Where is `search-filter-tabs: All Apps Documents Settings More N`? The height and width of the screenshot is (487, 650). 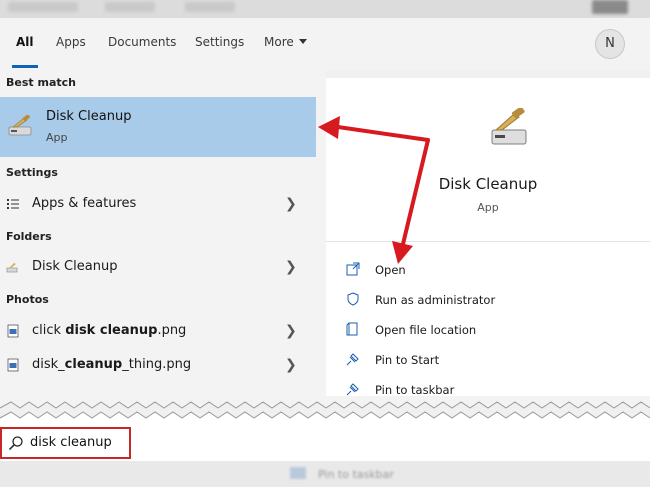
search-filter-tabs: All Apps Documents Settings More N is located at coordinates (325, 44).